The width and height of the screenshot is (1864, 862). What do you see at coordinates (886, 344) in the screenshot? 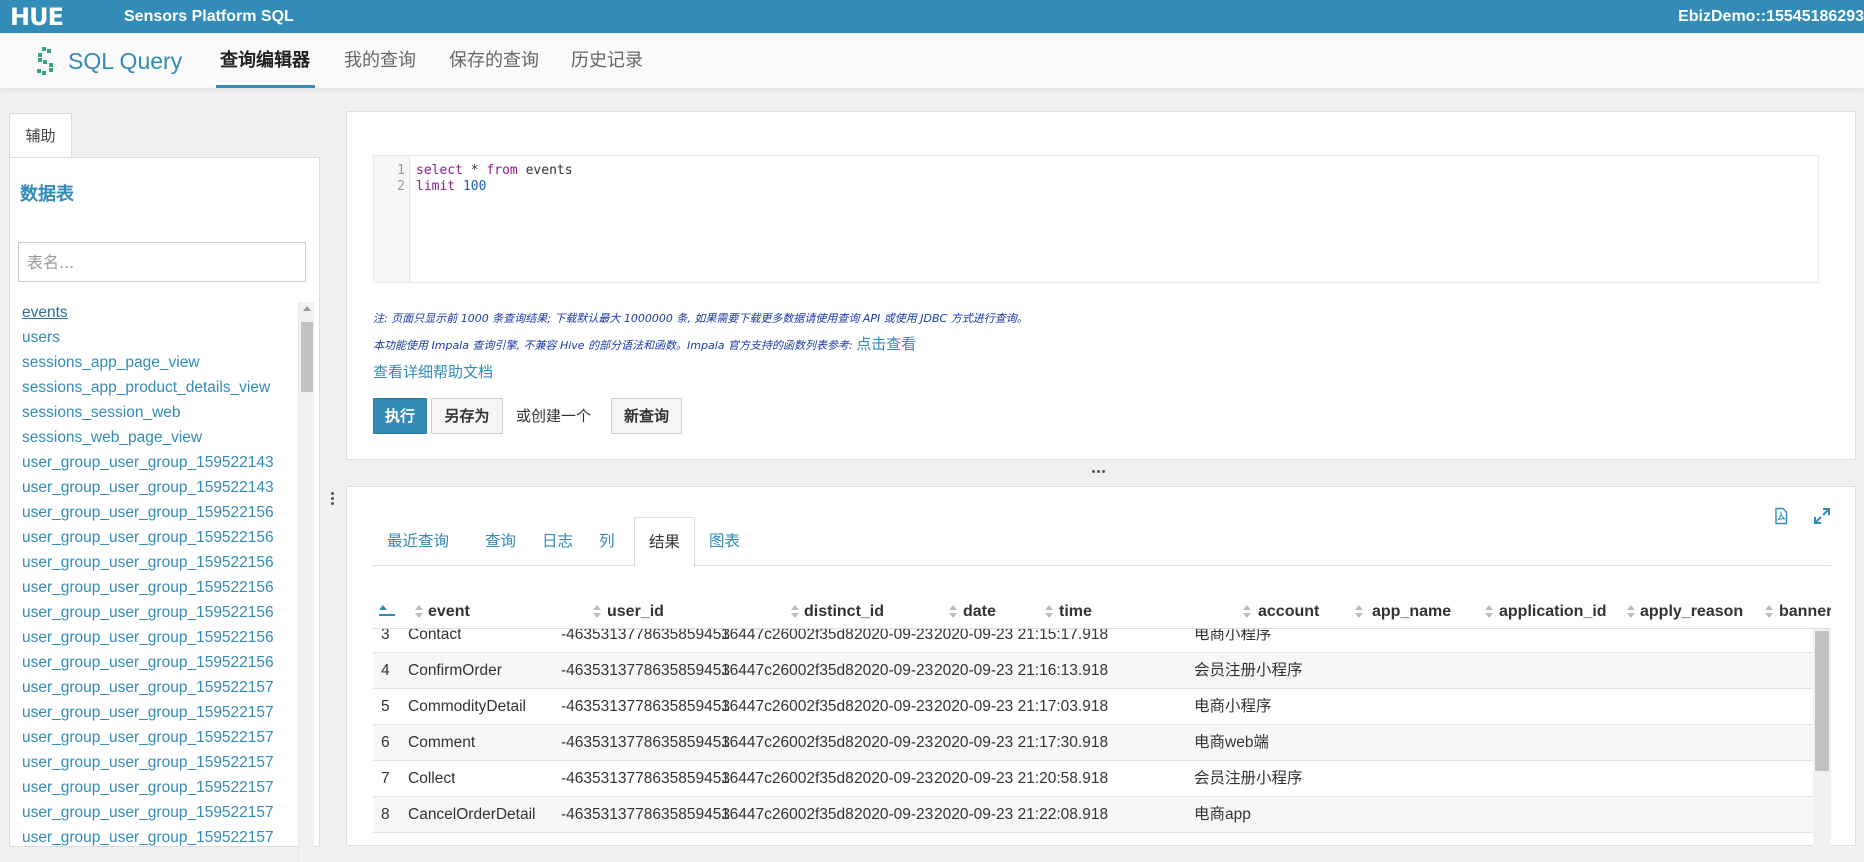
I see `function-list-link: 点击查看` at bounding box center [886, 344].